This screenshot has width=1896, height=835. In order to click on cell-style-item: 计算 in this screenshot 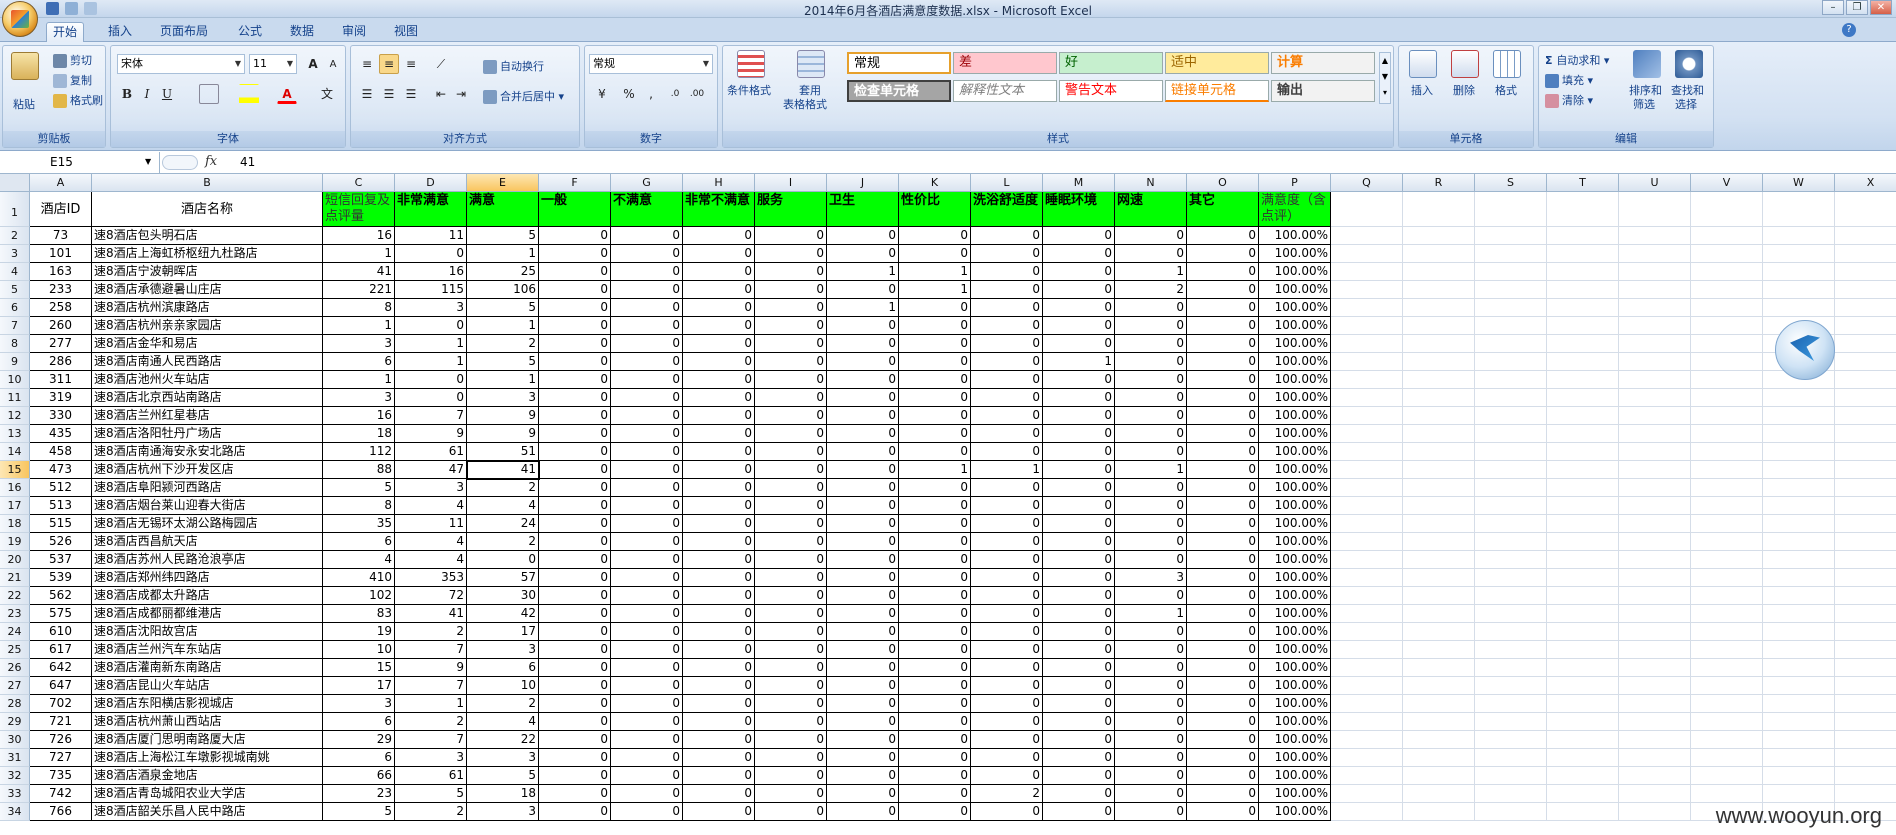, I will do `click(1323, 63)`.